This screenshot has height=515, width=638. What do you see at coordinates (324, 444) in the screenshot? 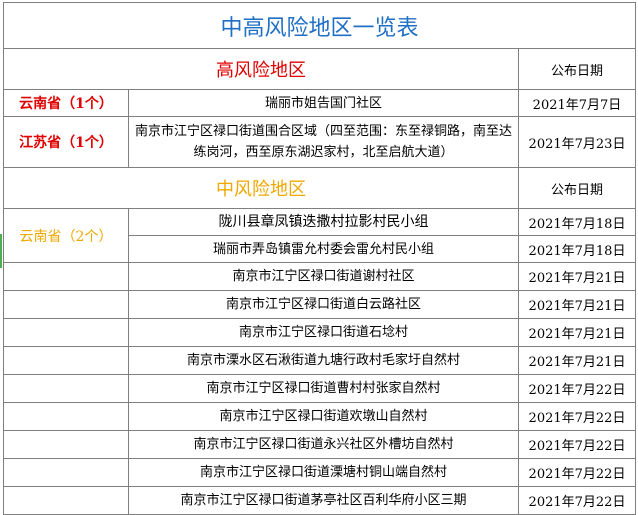
I see `location-cell: 南京市江宁区禄口街道永兴社区外槽坊自然村` at bounding box center [324, 444].